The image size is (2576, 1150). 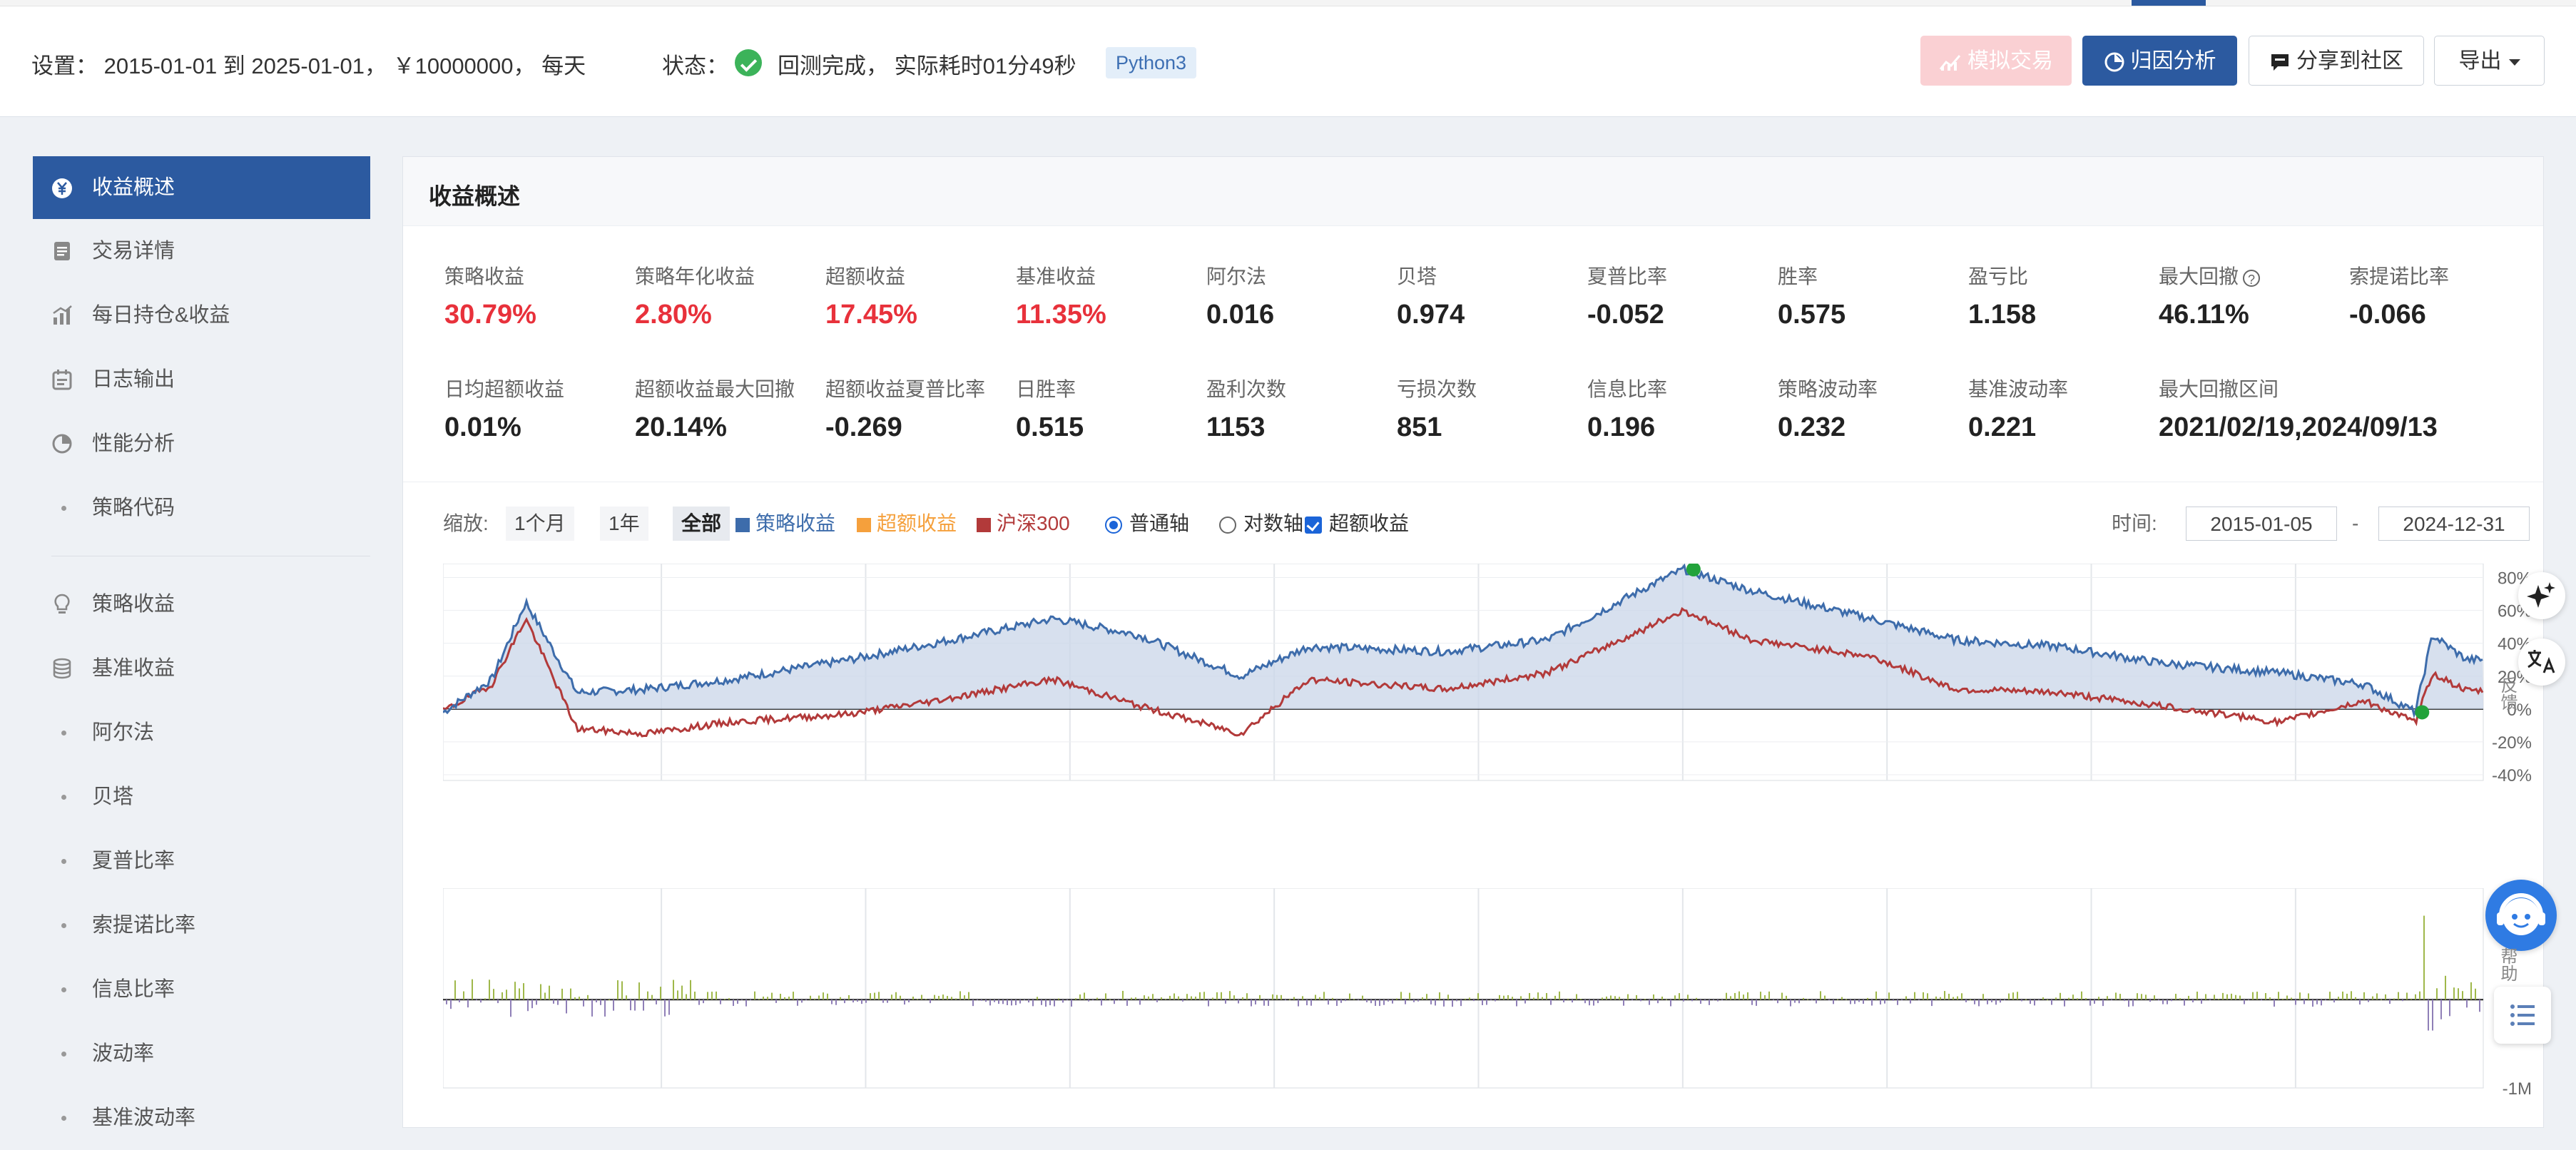 I want to click on metric-max-drawdown-period: 最大回撤区间 2021/02/19,2024/09/13, so click(x=2337, y=408).